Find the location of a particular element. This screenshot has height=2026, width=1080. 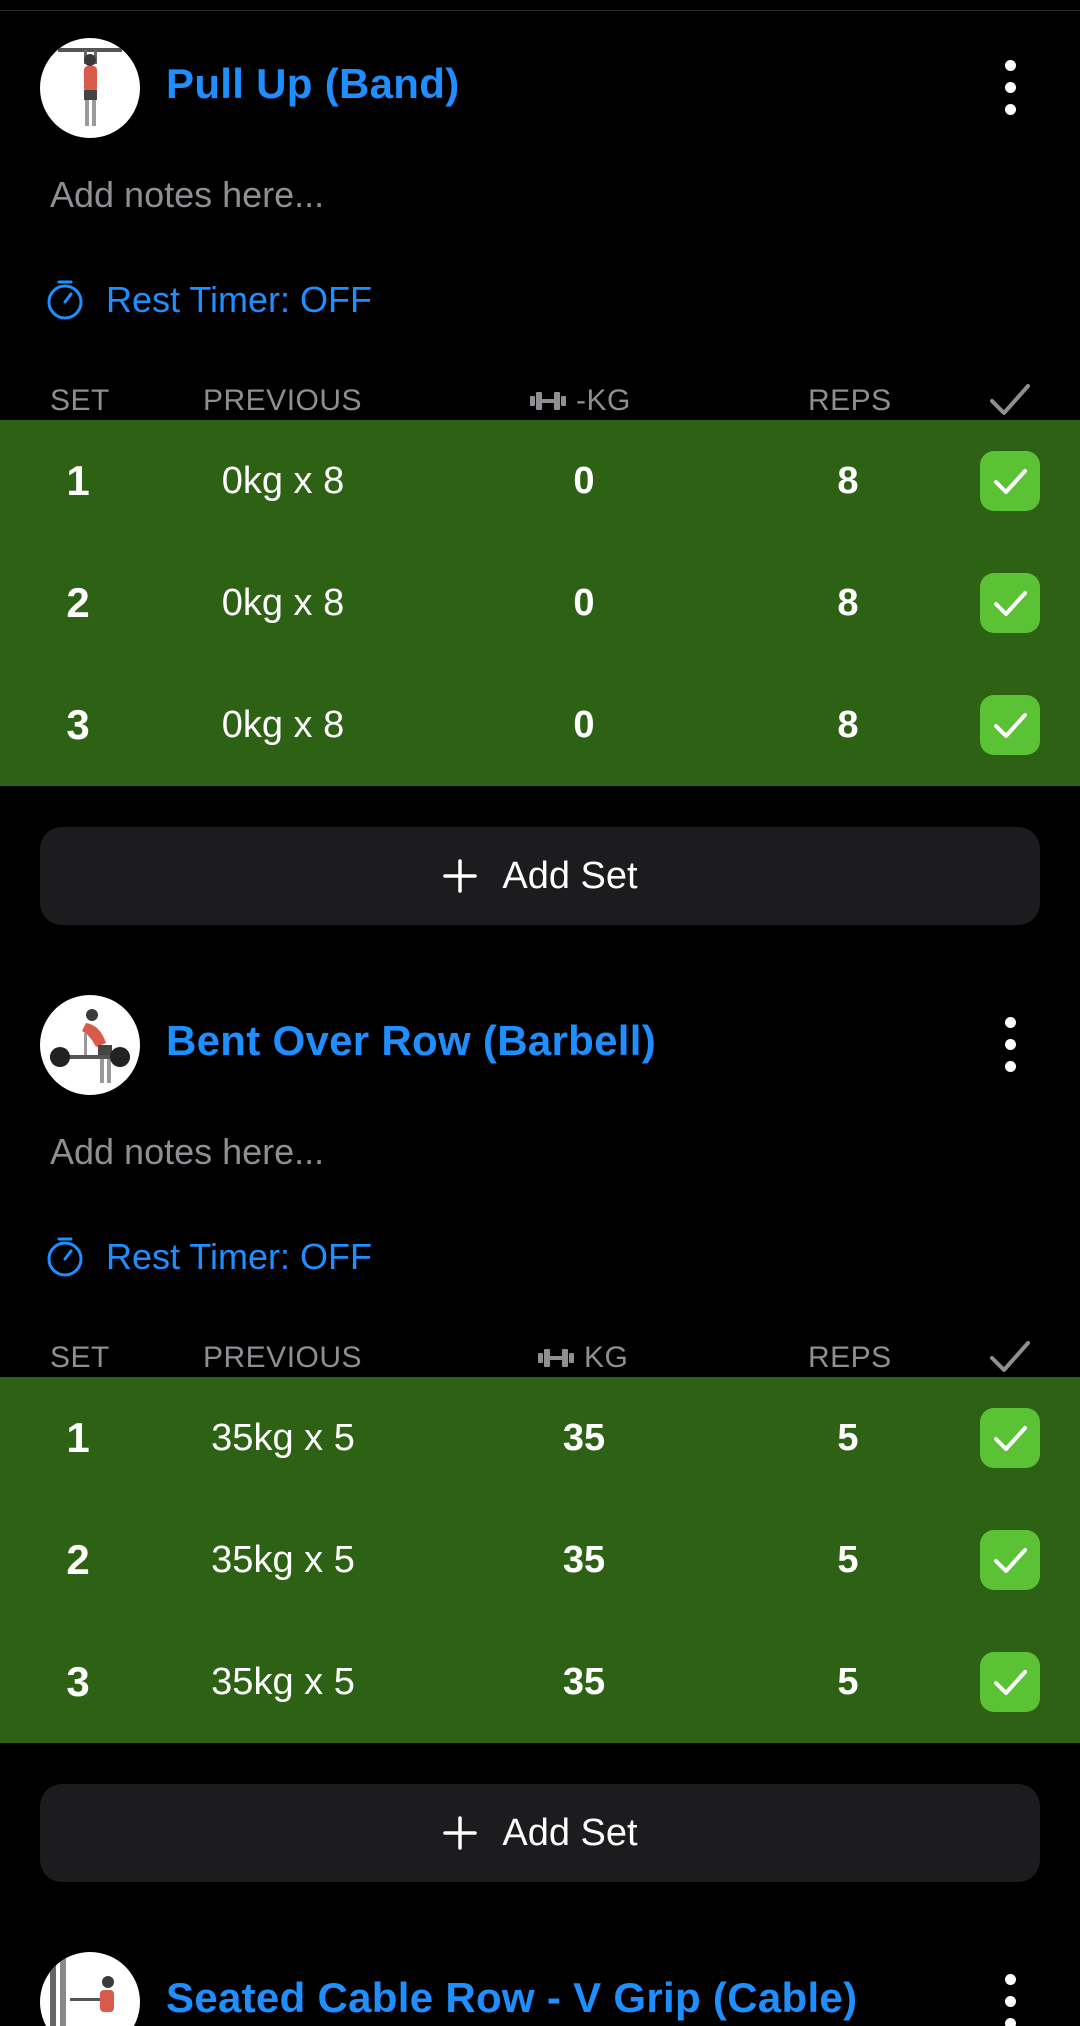

cable-row-figure-icon is located at coordinates (90, 1989).